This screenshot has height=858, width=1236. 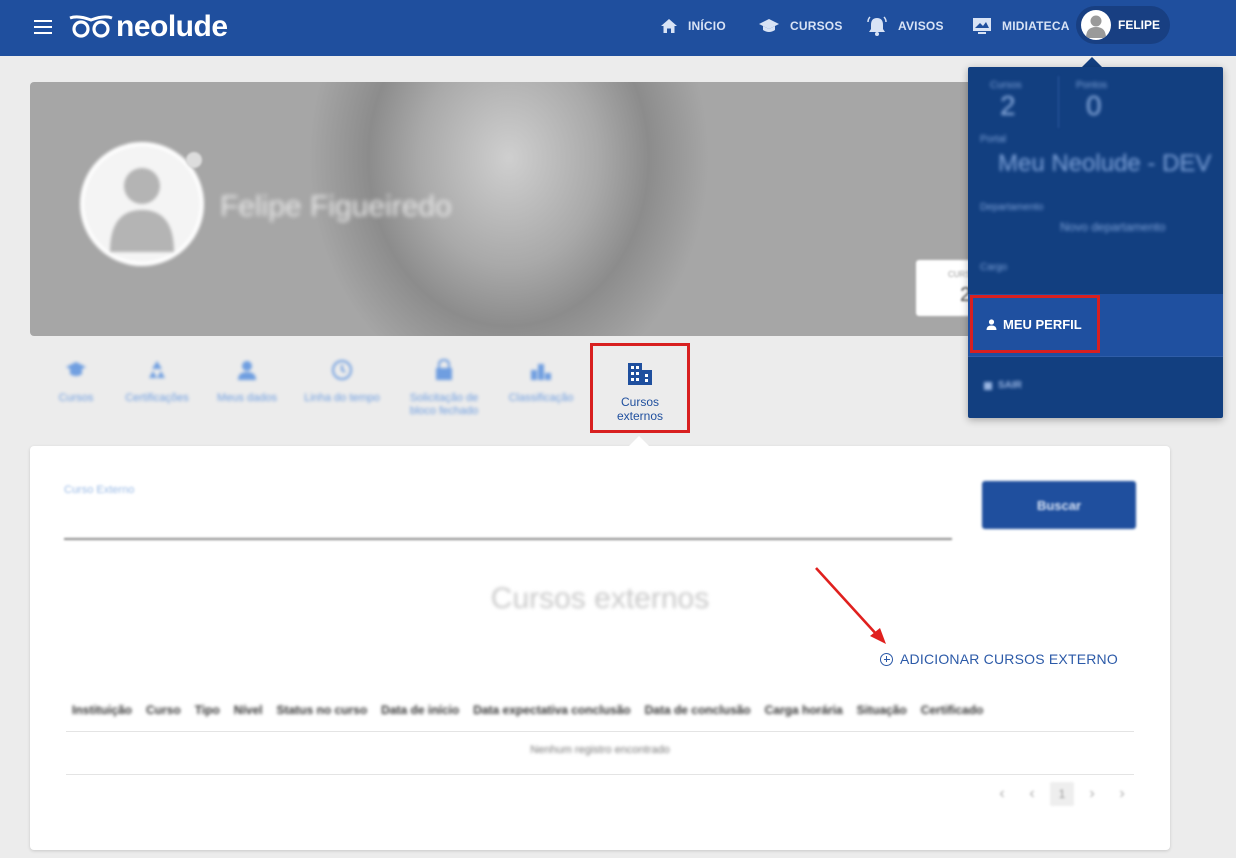 What do you see at coordinates (1032, 794) in the screenshot?
I see `prev-page-icon: ‹` at bounding box center [1032, 794].